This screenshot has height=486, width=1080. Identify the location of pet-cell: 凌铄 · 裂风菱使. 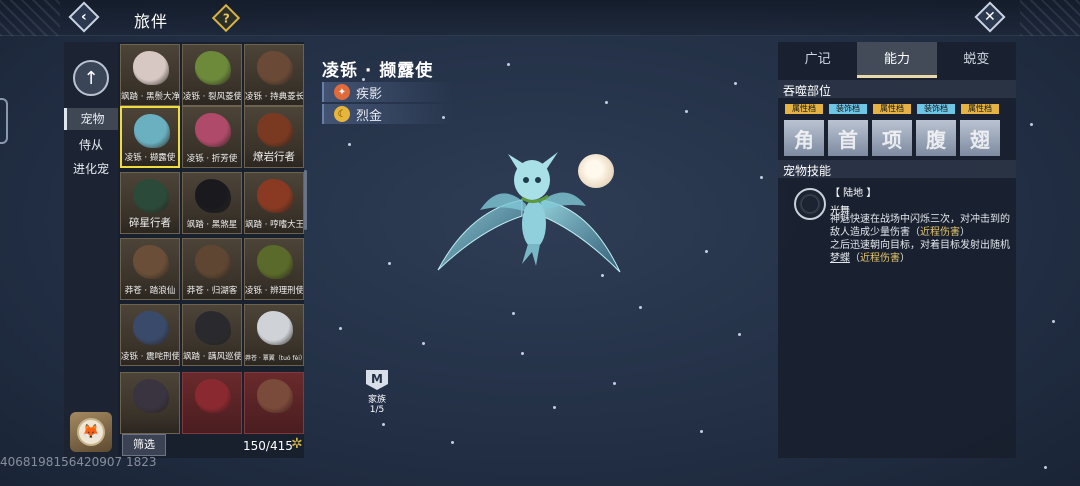
(212, 75).